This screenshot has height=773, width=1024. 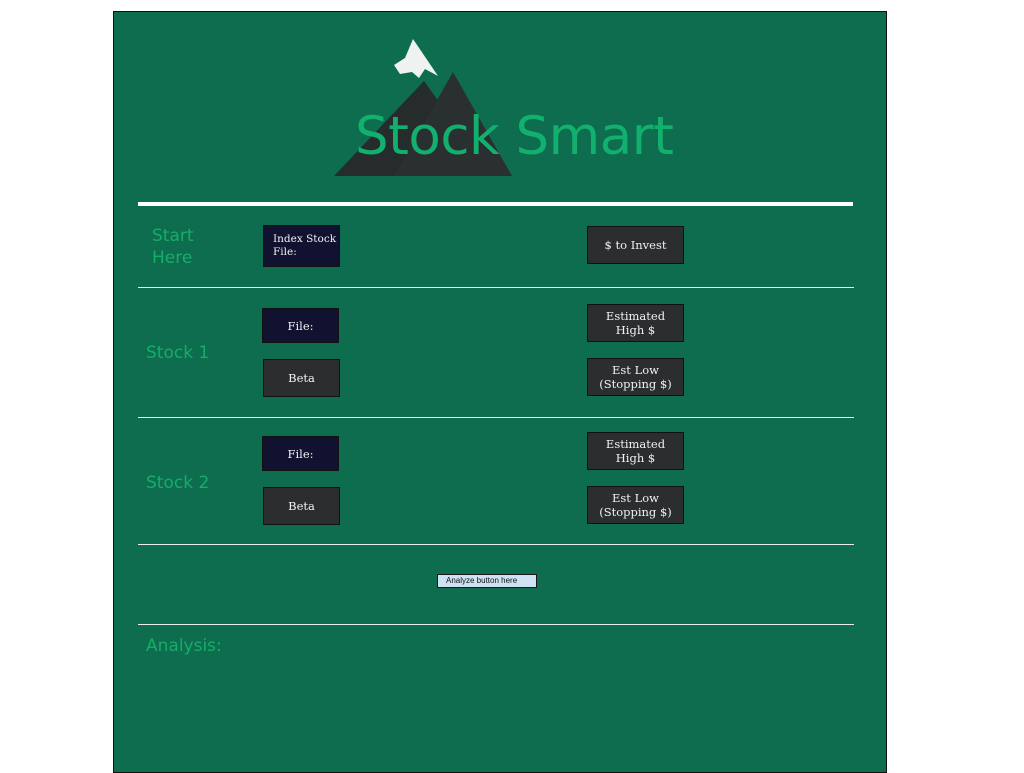 What do you see at coordinates (635, 323) in the screenshot?
I see `stock-1-estimated-high-input: Estimated High $` at bounding box center [635, 323].